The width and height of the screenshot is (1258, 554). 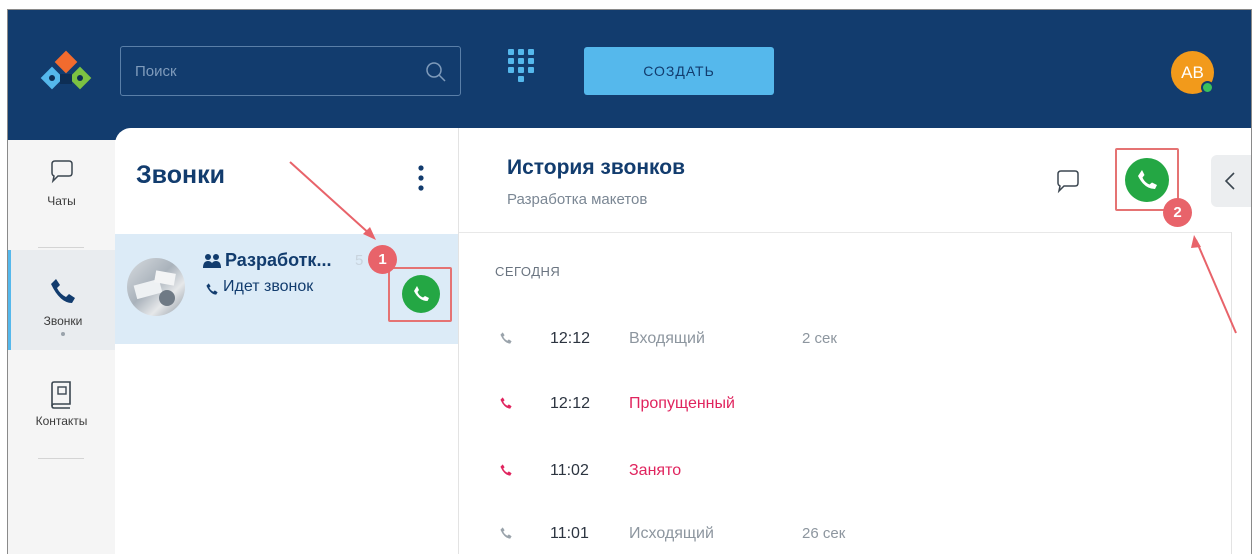 I want to click on annotation-highlight, so click(x=420, y=294).